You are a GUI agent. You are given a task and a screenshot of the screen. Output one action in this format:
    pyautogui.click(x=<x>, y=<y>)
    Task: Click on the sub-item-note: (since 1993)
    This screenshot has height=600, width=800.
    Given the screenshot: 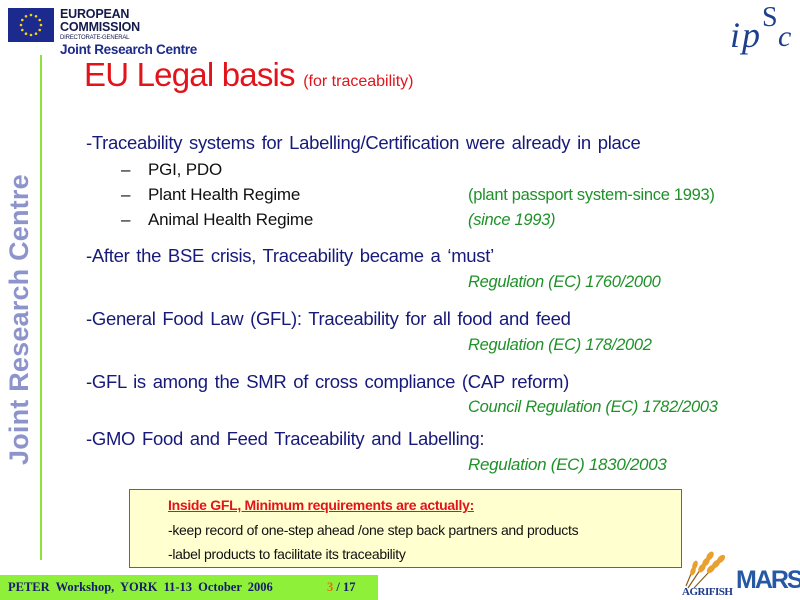 What is the action you would take?
    pyautogui.click(x=512, y=220)
    